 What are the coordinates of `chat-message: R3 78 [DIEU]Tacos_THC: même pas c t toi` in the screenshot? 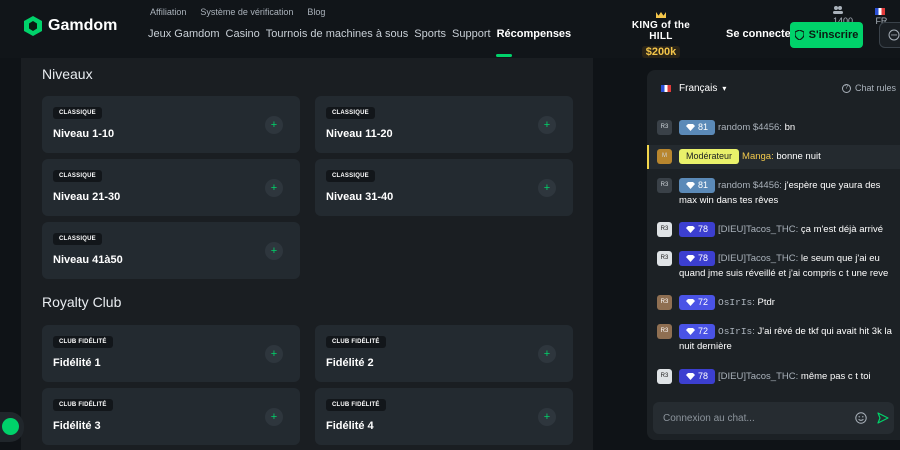 It's located at (773, 377).